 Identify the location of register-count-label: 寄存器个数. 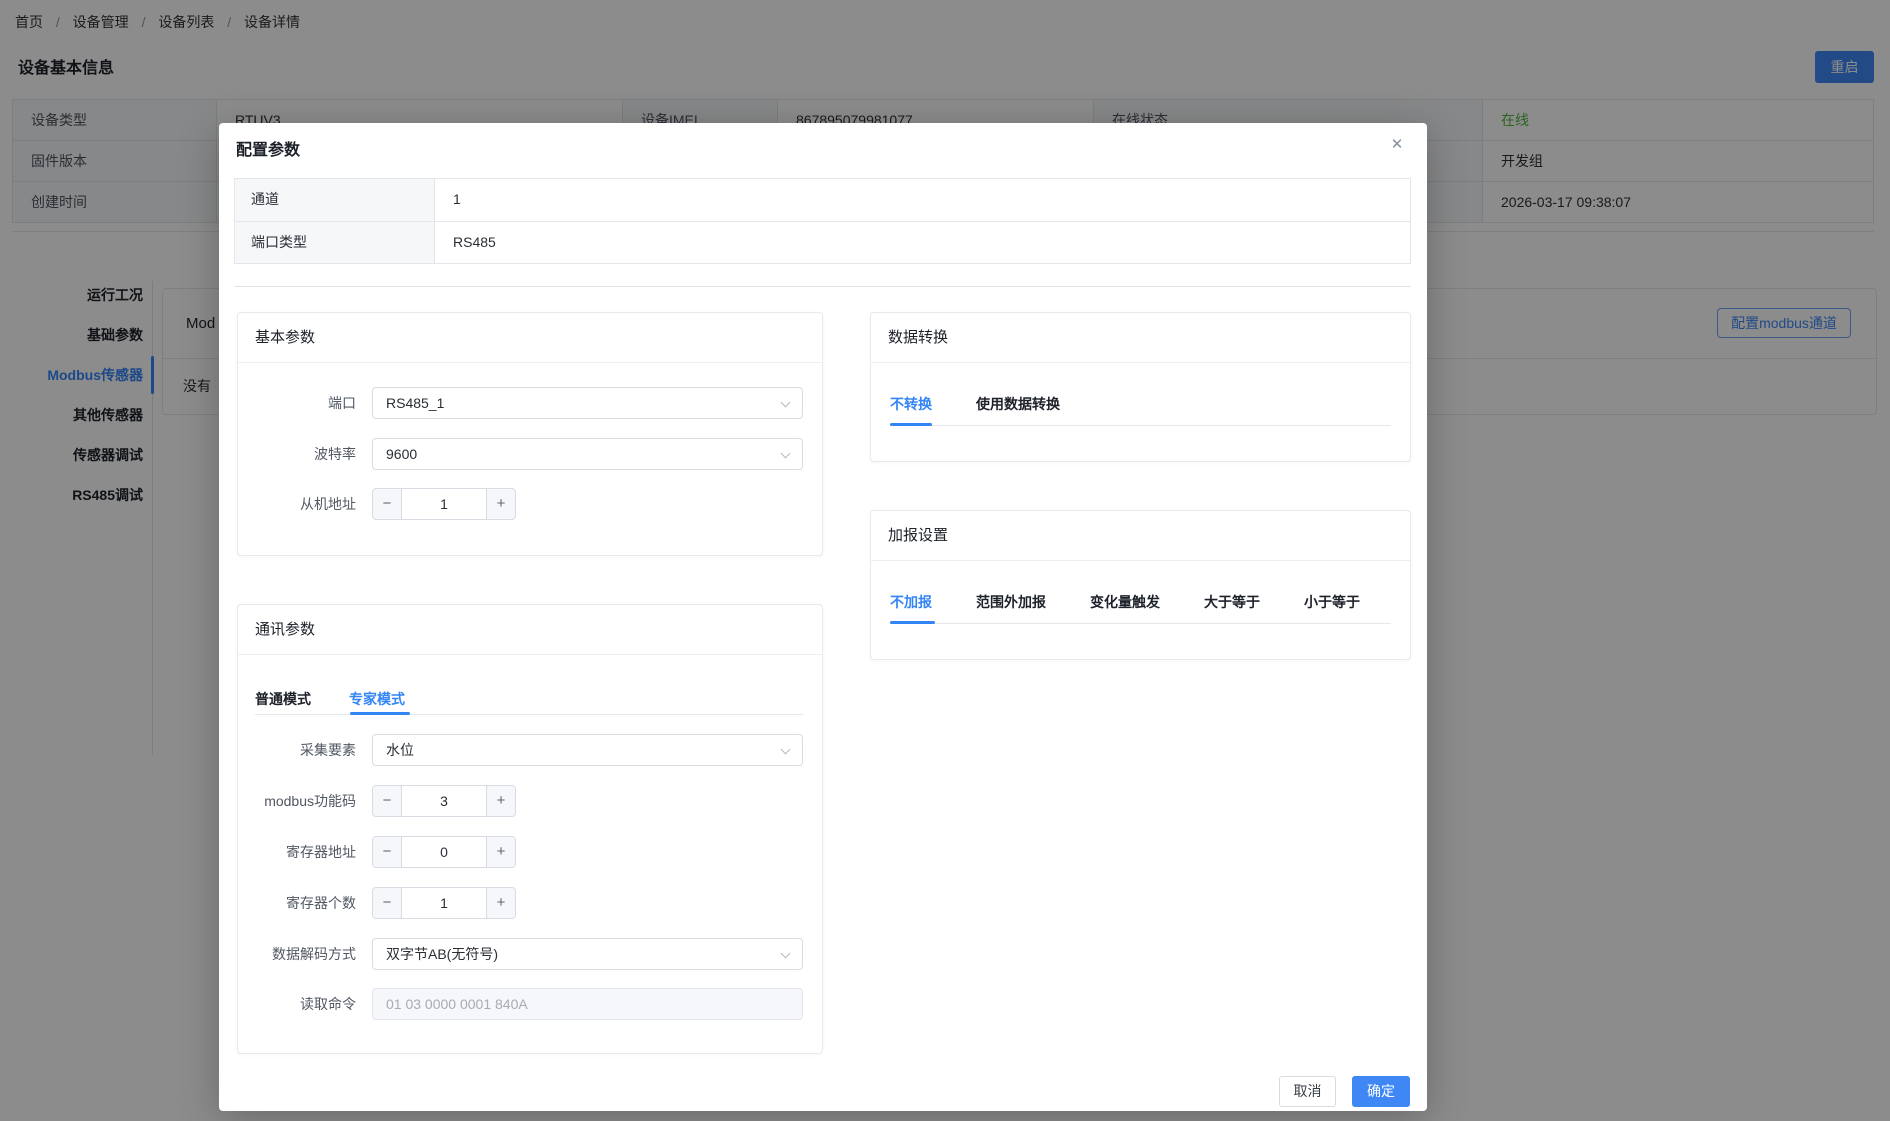
(321, 903).